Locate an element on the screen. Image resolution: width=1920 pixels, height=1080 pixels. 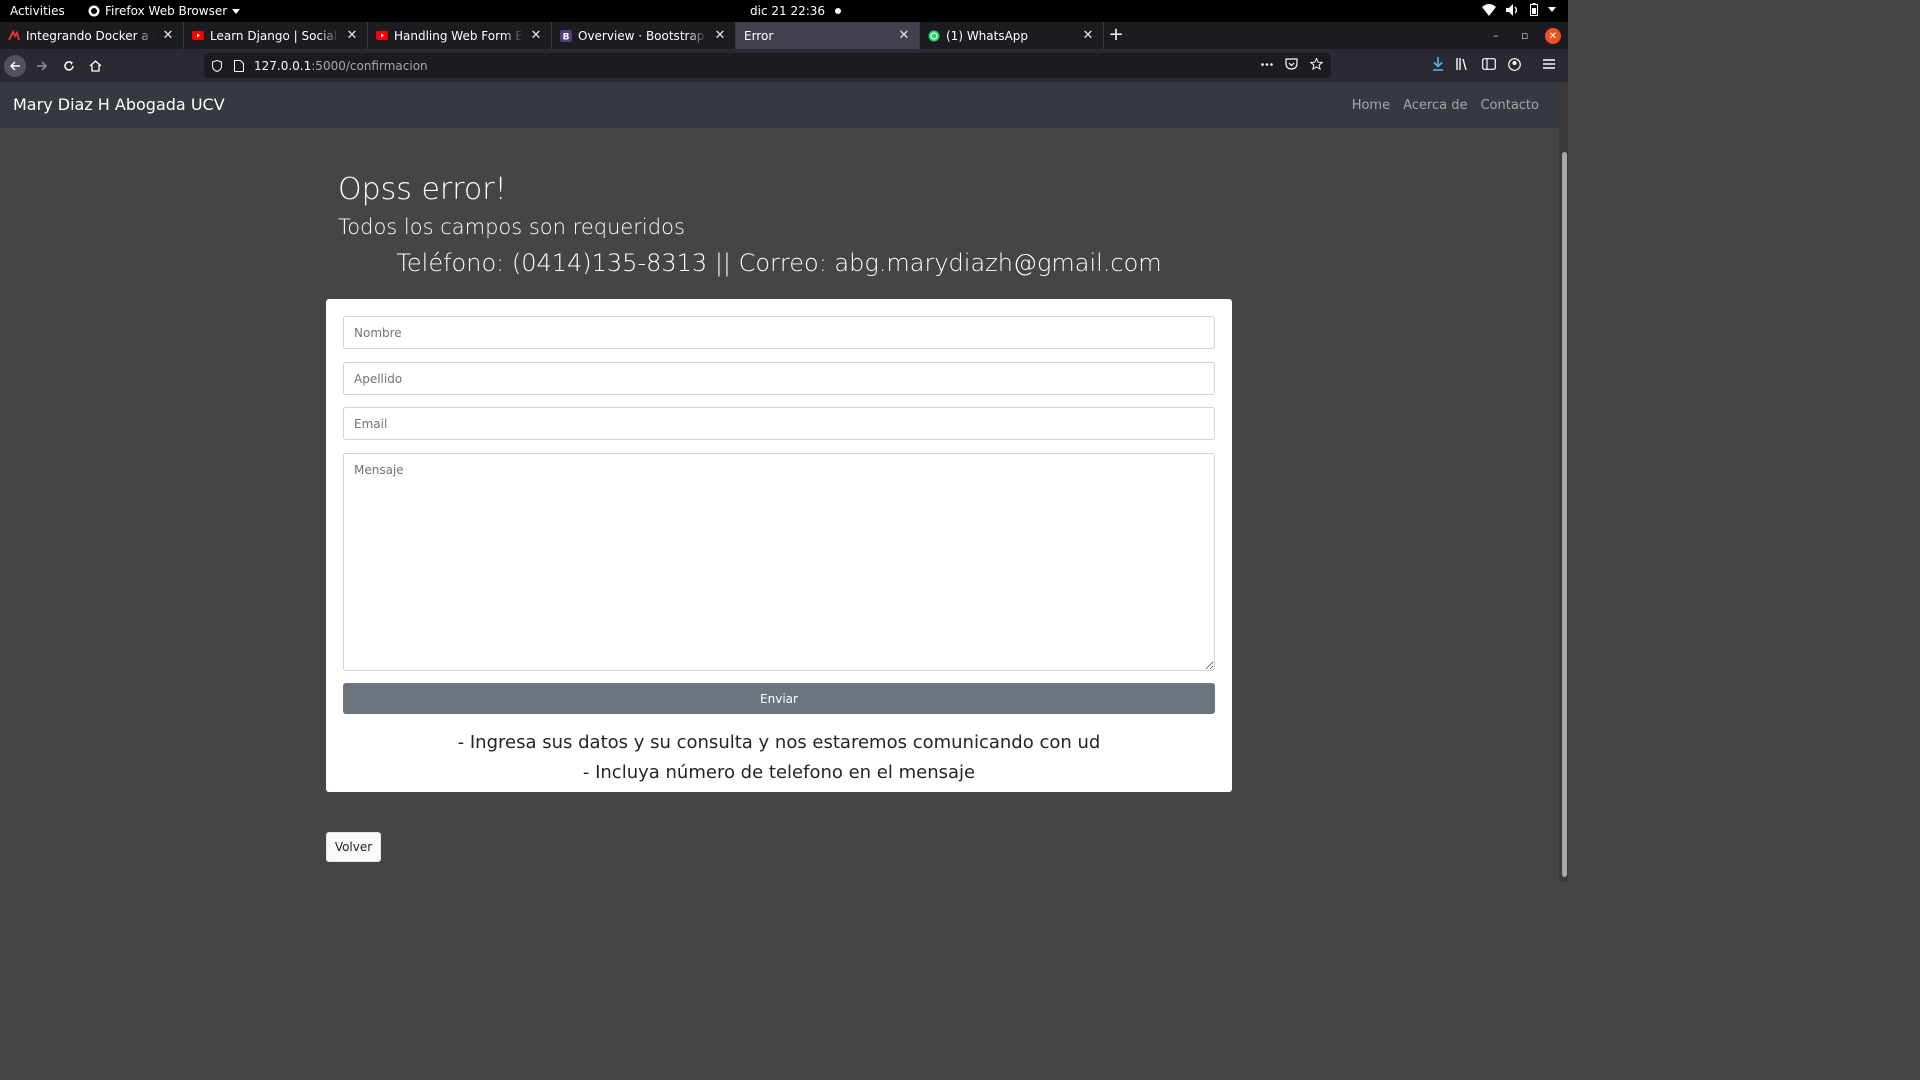
tab-title: Learn Django | Social Ne is located at coordinates (274, 35).